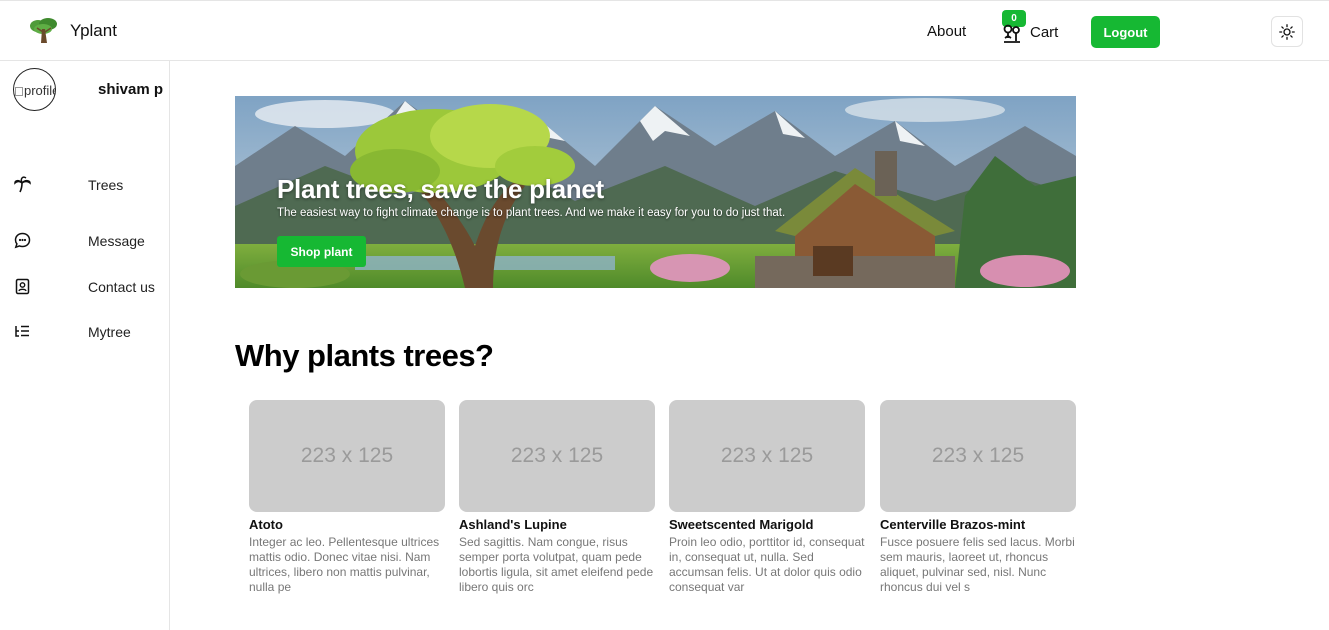 The width and height of the screenshot is (1329, 630). What do you see at coordinates (84, 184) in the screenshot?
I see `sidebar-item-trees: Trees` at bounding box center [84, 184].